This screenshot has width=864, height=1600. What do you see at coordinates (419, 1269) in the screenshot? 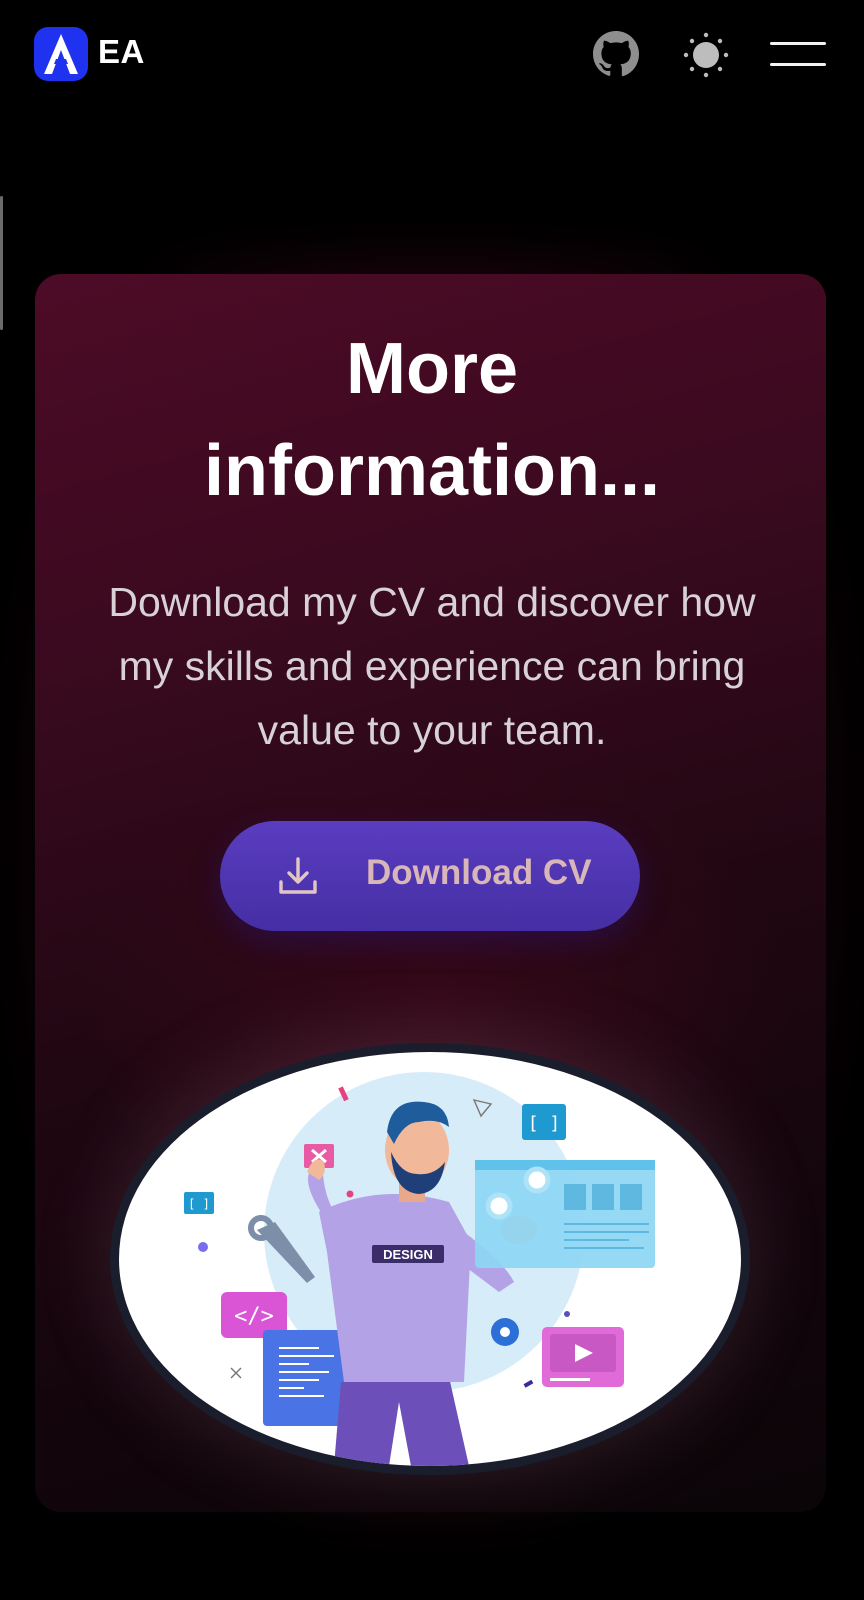
I see `designer-man-illustration: [ ] [ ] </> DESIGN` at bounding box center [419, 1269].